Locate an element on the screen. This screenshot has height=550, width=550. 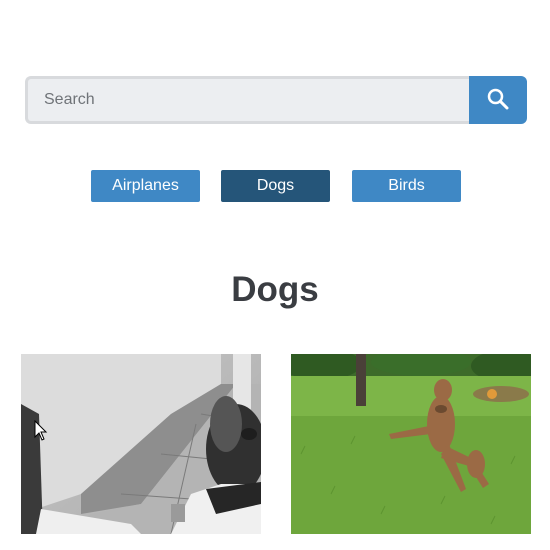
search-button is located at coordinates (498, 100).